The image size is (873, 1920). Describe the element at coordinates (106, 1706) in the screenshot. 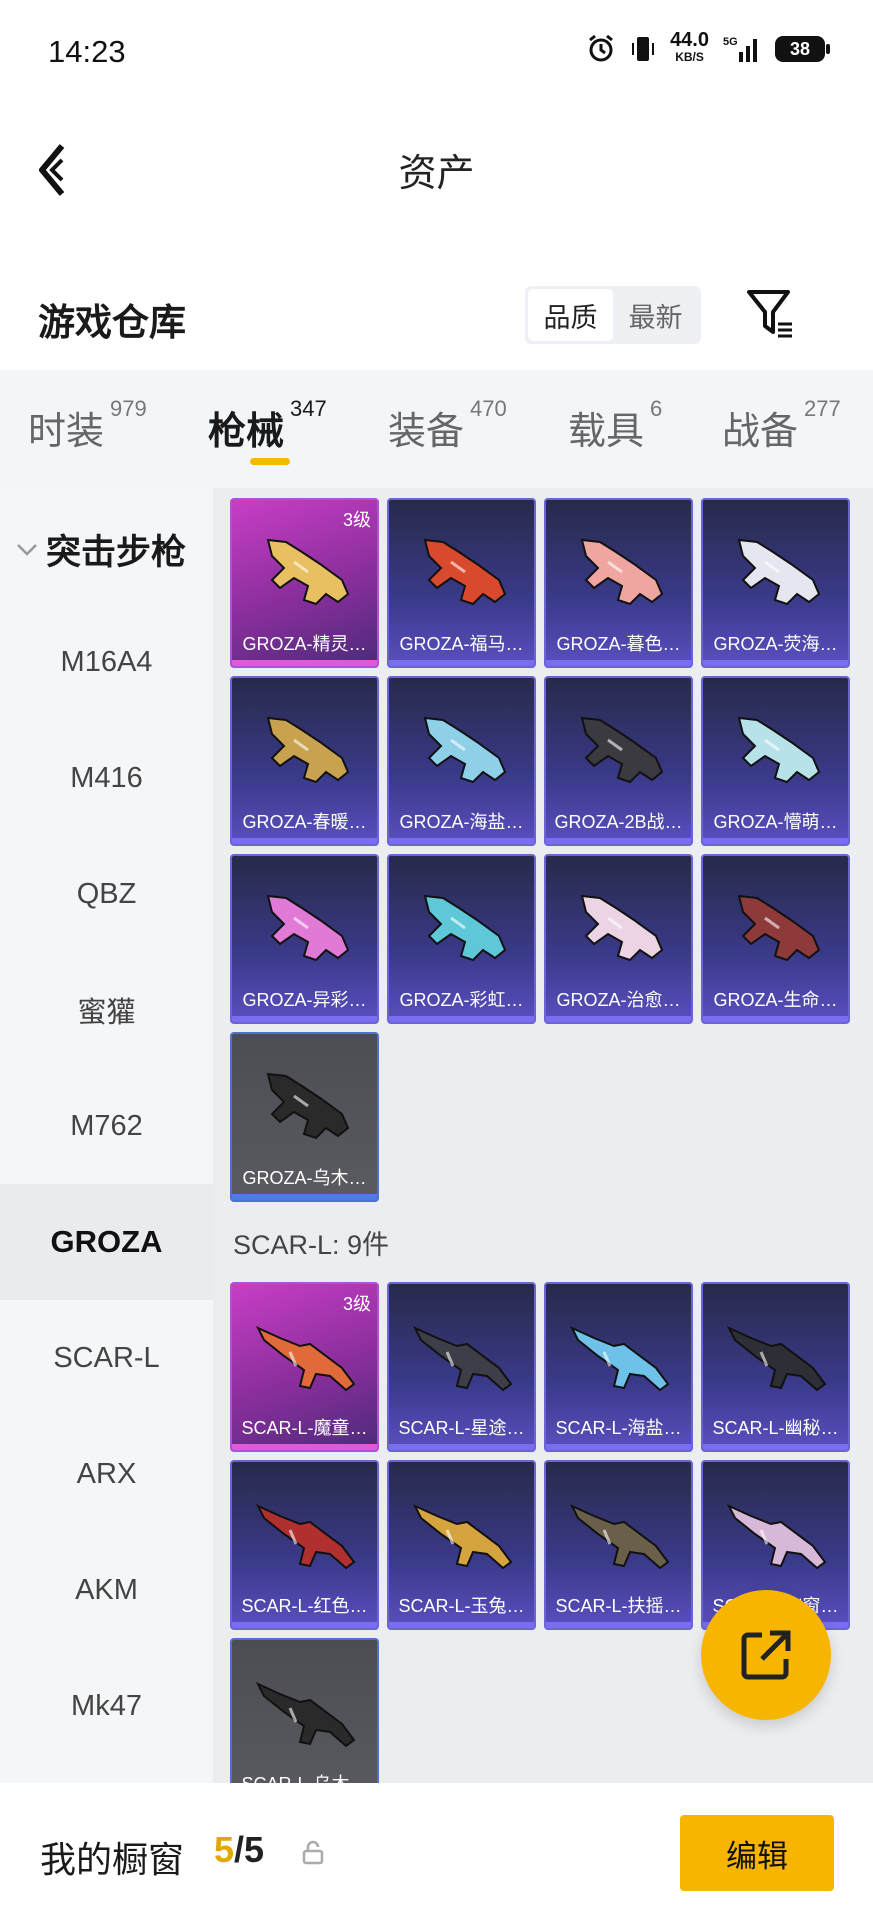

I see `sidebar-item-mk47: Mk47` at that location.